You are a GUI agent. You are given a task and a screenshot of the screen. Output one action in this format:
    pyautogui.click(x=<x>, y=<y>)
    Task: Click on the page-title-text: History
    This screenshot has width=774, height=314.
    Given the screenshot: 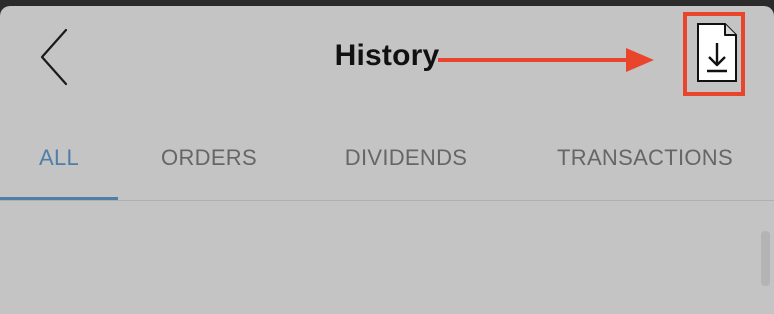 What is the action you would take?
    pyautogui.click(x=387, y=55)
    